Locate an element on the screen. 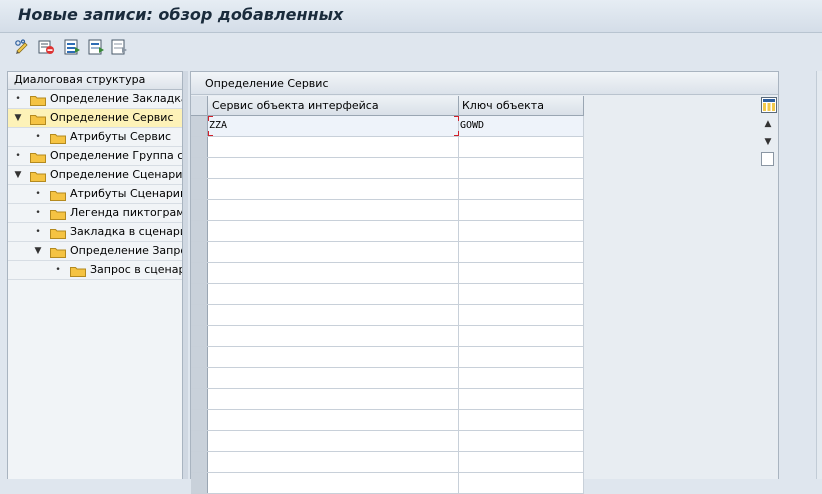  scroll-up-icon: ▲ is located at coordinates (768, 124).